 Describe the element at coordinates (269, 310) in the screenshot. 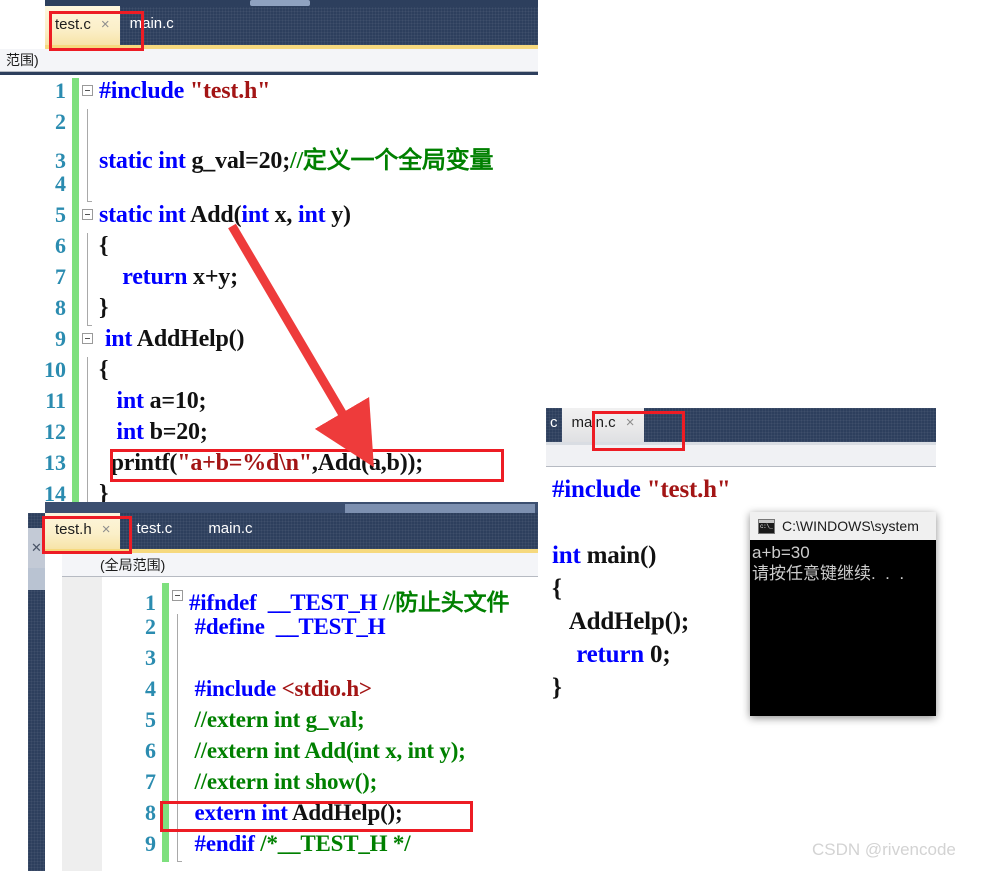

I see `code-line: 8}` at that location.